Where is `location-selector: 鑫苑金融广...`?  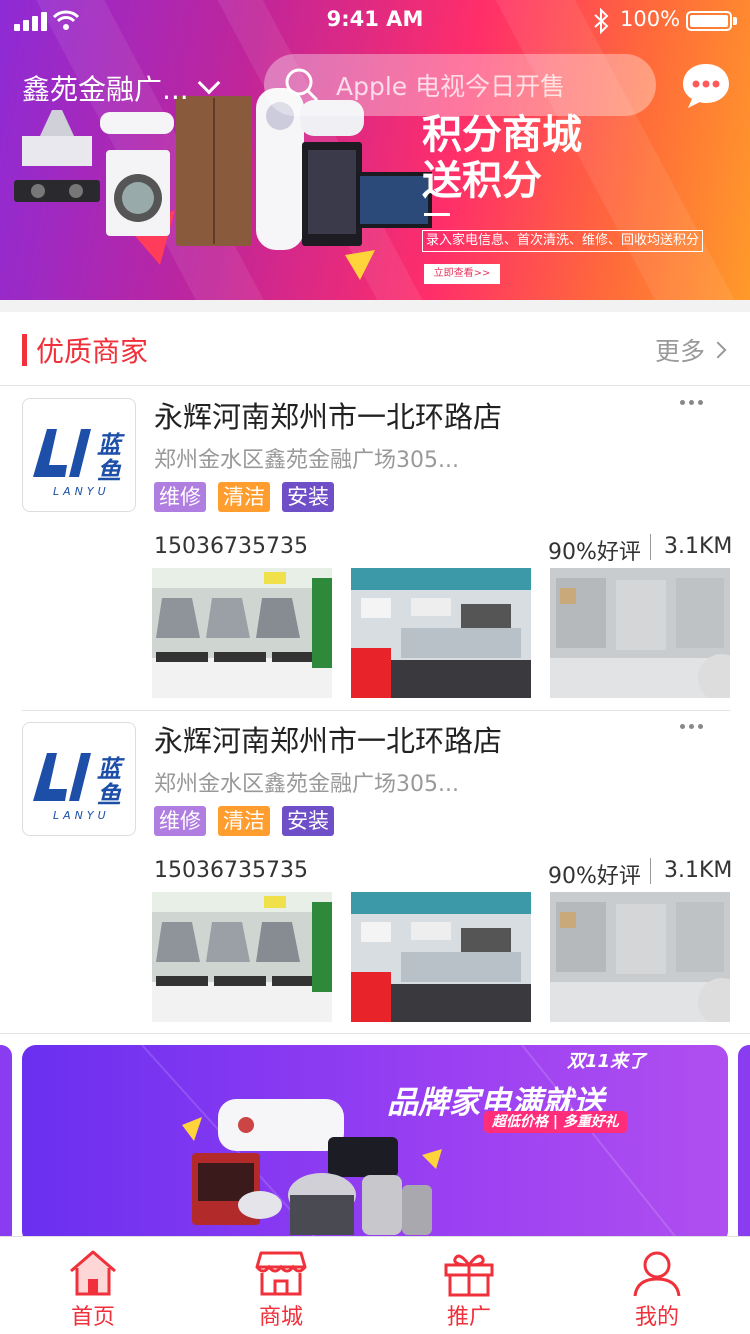
location-selector: 鑫苑金融广... is located at coordinates (121, 88).